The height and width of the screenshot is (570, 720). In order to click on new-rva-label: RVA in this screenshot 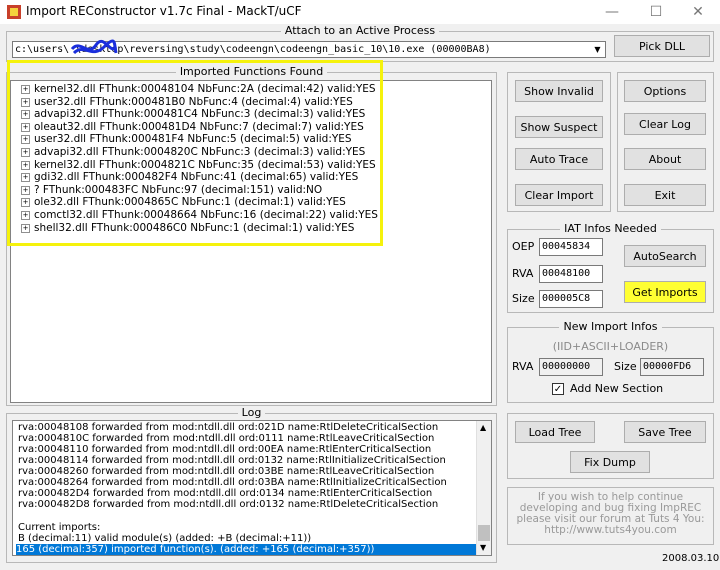, I will do `click(523, 366)`.